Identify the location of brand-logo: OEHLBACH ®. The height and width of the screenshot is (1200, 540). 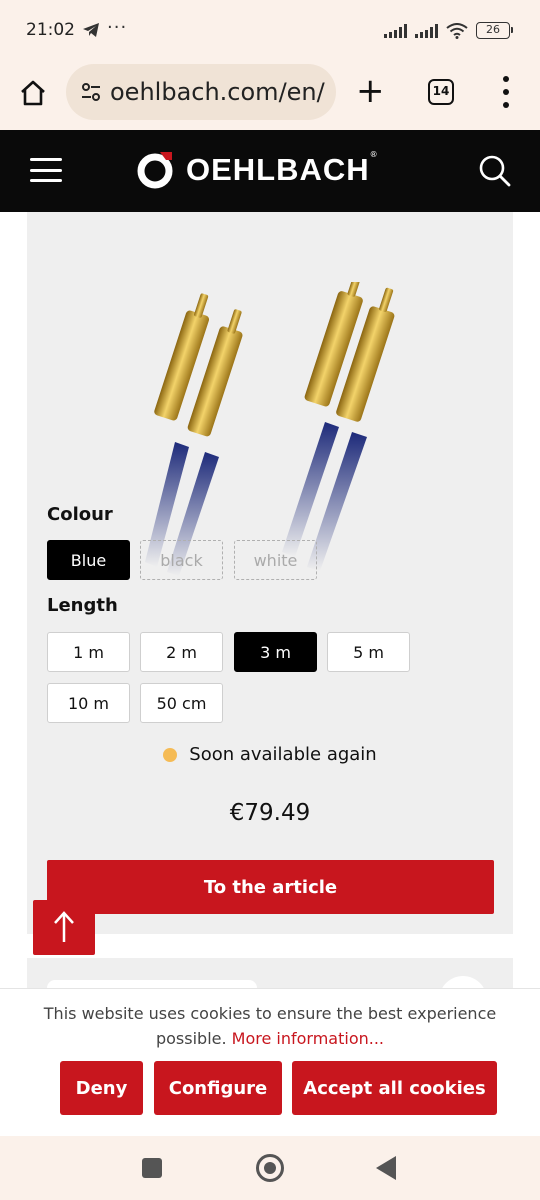
(257, 170).